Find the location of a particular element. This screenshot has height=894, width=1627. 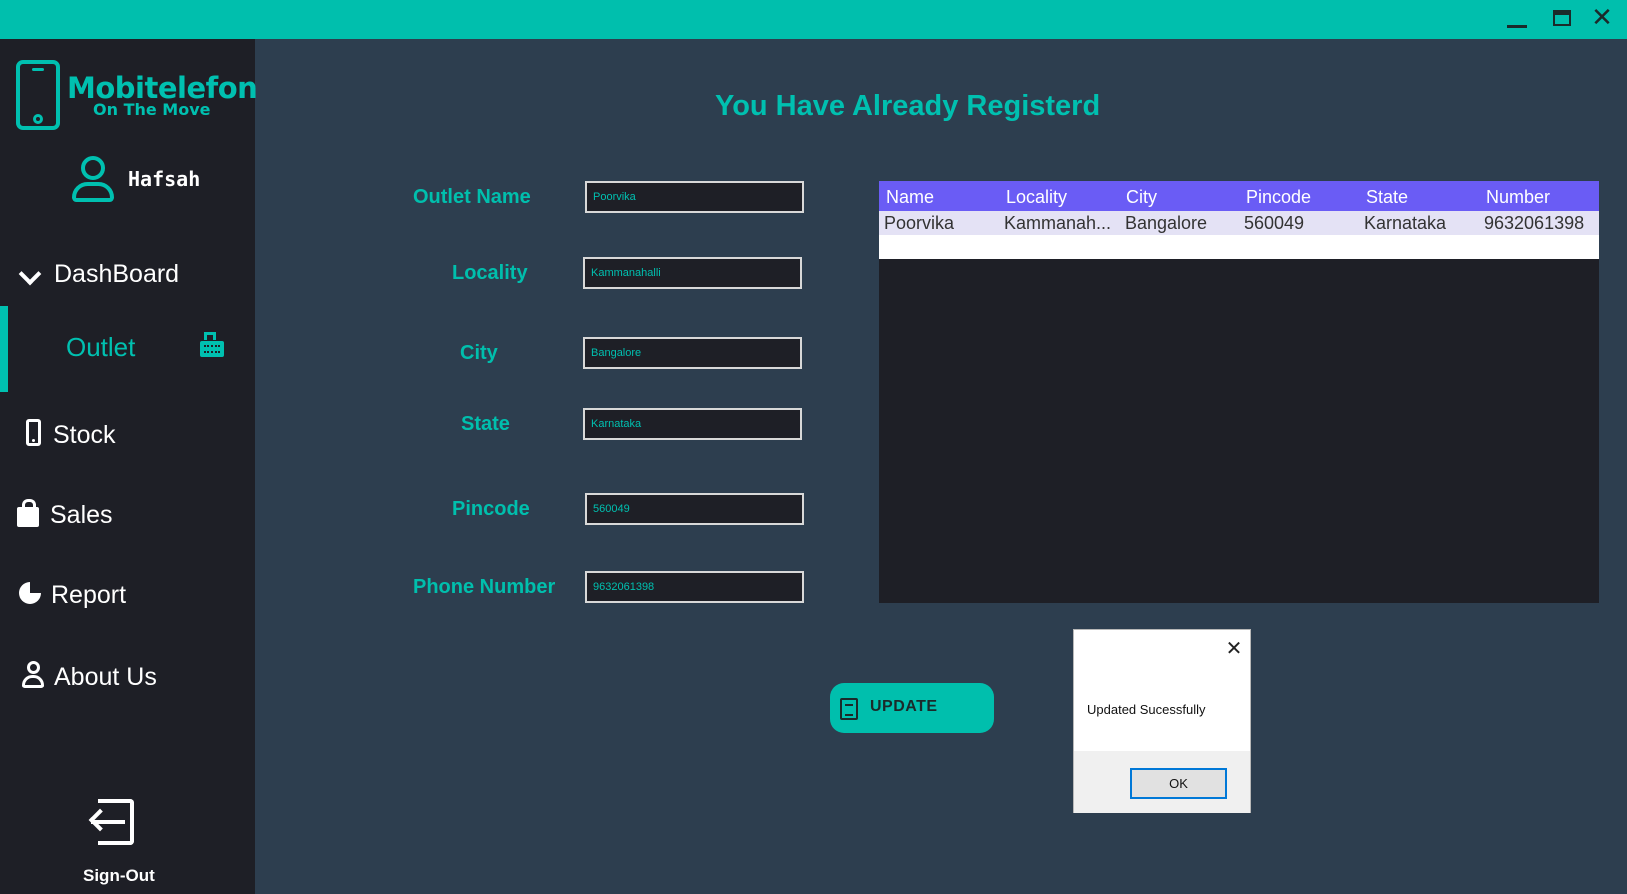

state-field: Karnataka is located at coordinates (692, 424).